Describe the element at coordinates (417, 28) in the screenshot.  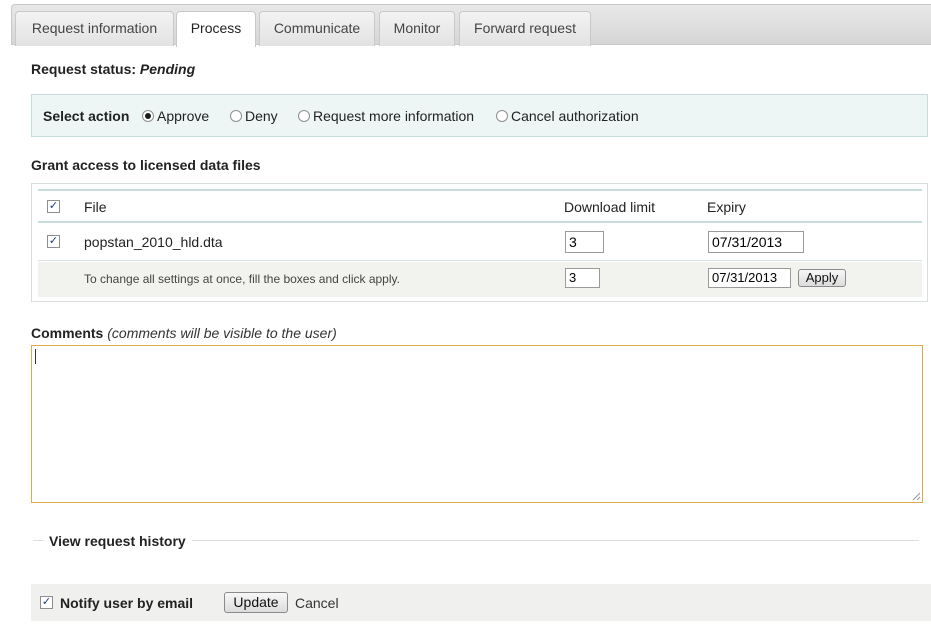
I see `tab-monitor: Monitor` at that location.